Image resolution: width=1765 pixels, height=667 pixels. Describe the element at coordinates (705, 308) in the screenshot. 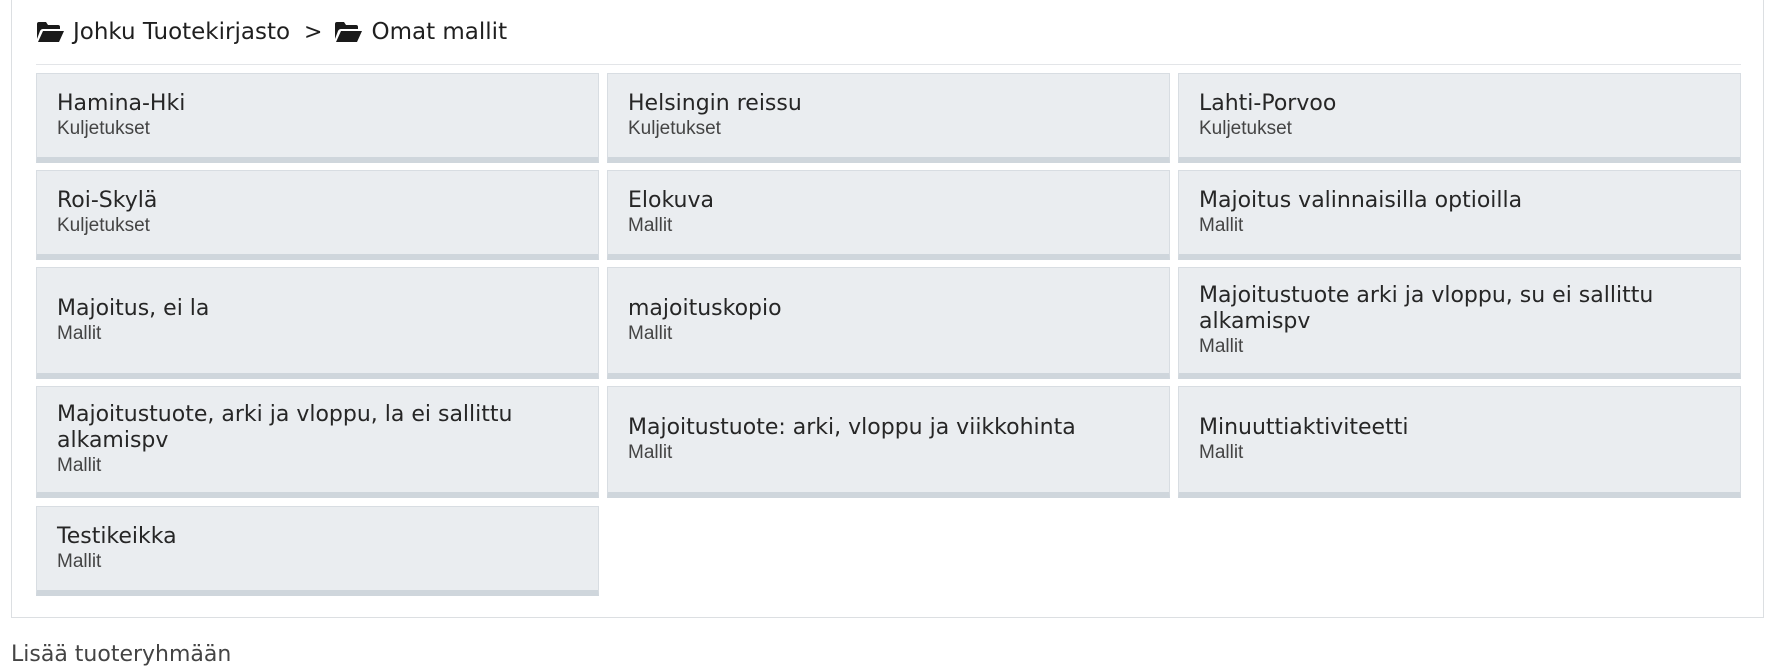

I see `product-title: majoituskopio` at that location.